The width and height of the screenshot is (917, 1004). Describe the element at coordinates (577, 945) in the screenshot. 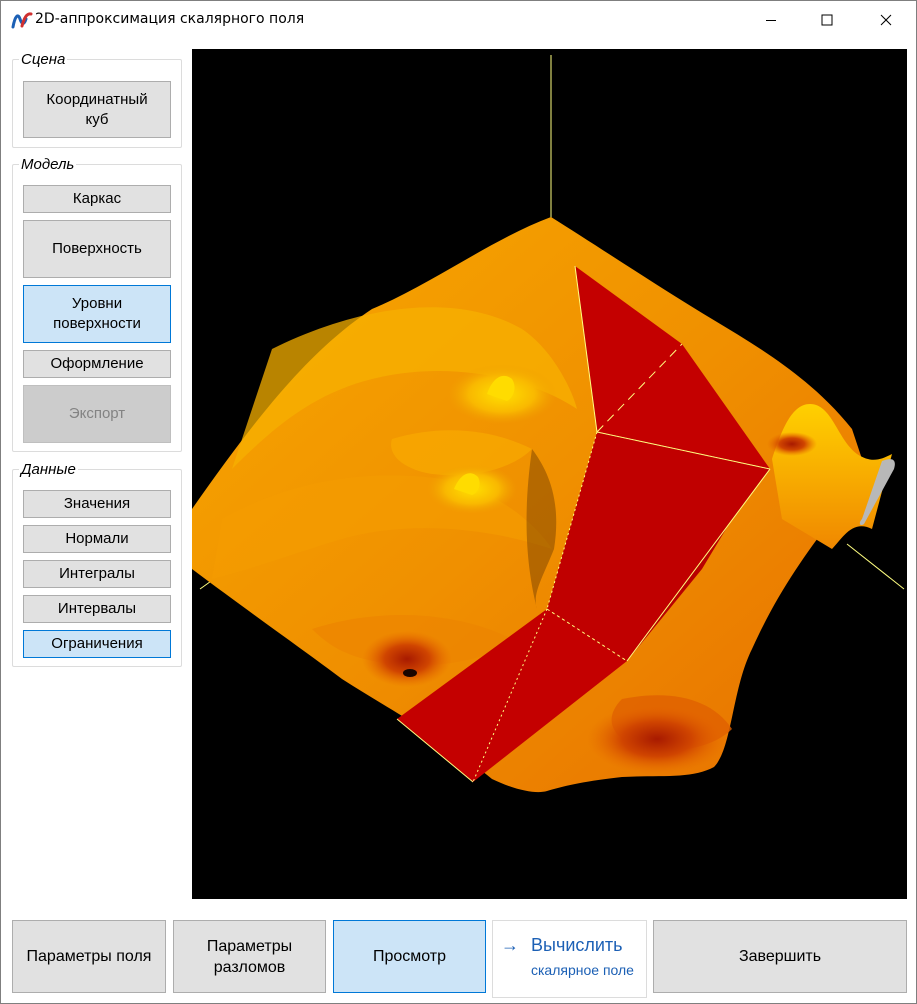

I see `compute-label: Вычислить` at that location.